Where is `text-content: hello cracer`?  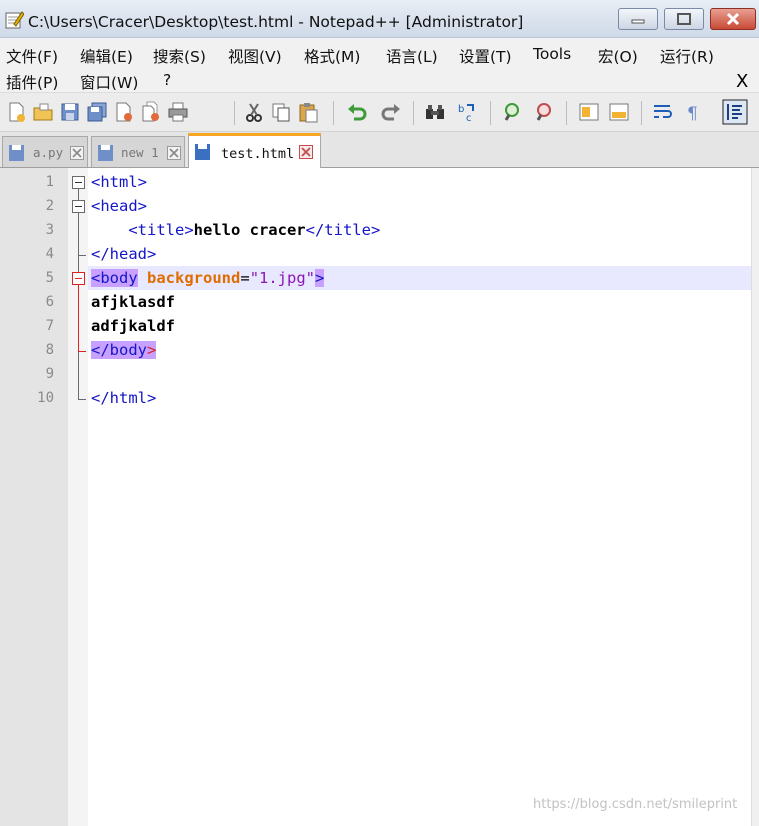 text-content: hello cracer is located at coordinates (249, 230).